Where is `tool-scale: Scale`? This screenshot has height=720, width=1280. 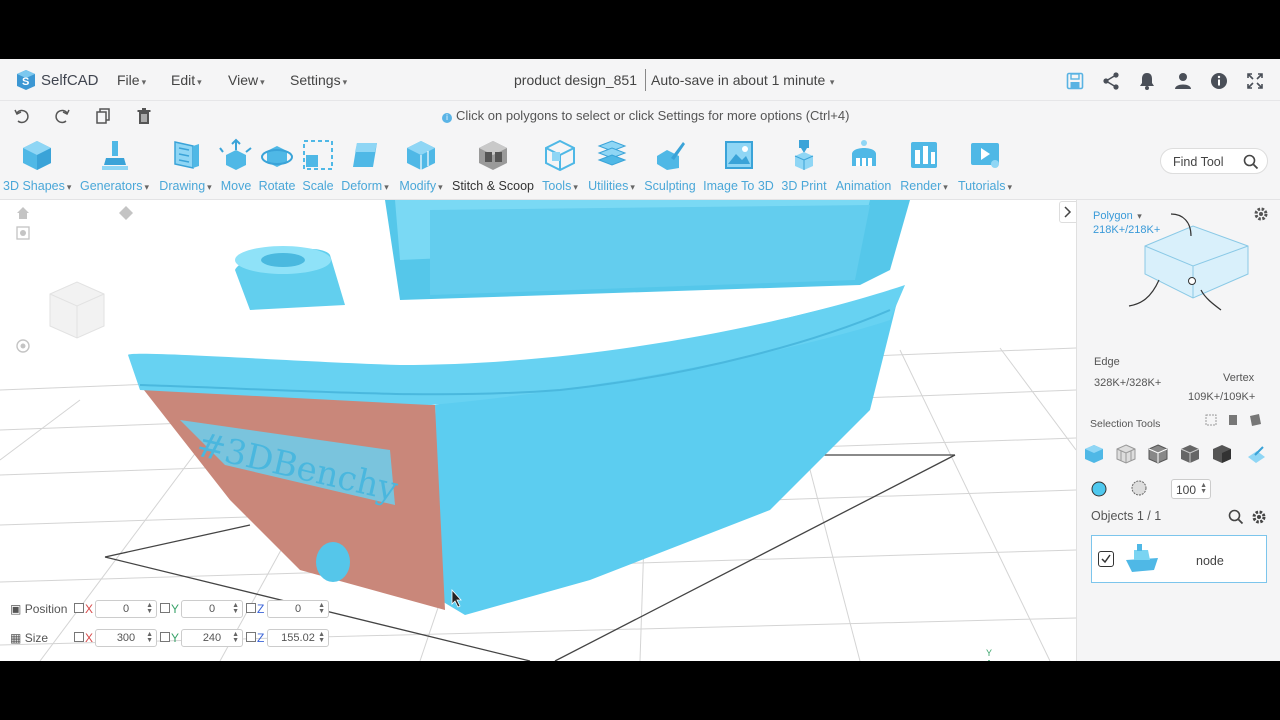 tool-scale: Scale is located at coordinates (318, 168).